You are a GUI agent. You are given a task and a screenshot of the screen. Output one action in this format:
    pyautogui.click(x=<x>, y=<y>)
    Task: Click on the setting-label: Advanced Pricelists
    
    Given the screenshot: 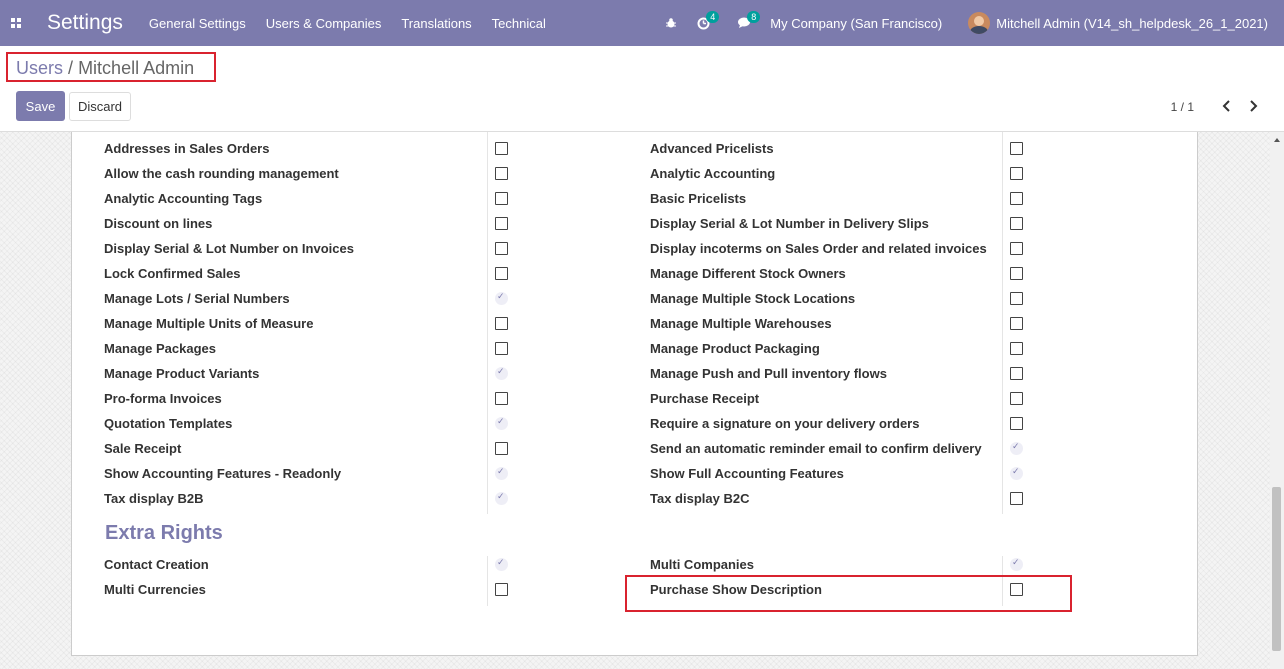 What is the action you would take?
    pyautogui.click(x=712, y=148)
    